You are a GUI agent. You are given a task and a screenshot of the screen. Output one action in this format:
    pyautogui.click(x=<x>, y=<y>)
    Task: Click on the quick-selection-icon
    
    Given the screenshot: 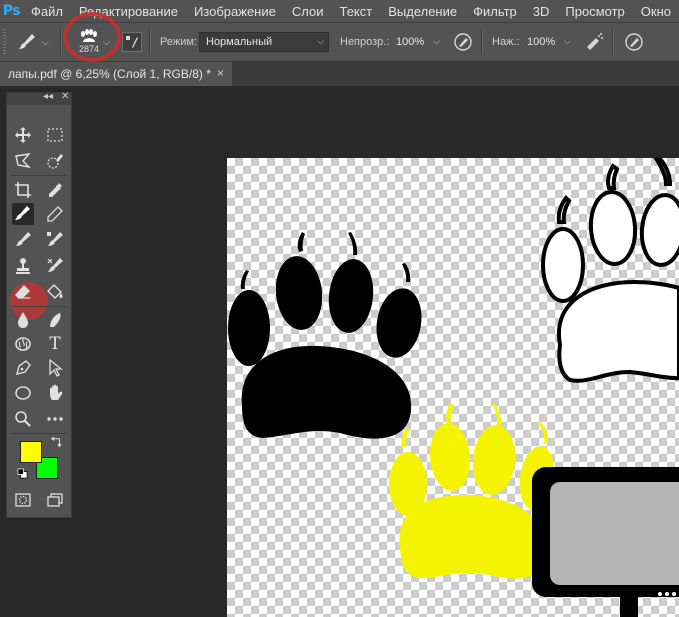 What is the action you would take?
    pyautogui.click(x=55, y=161)
    